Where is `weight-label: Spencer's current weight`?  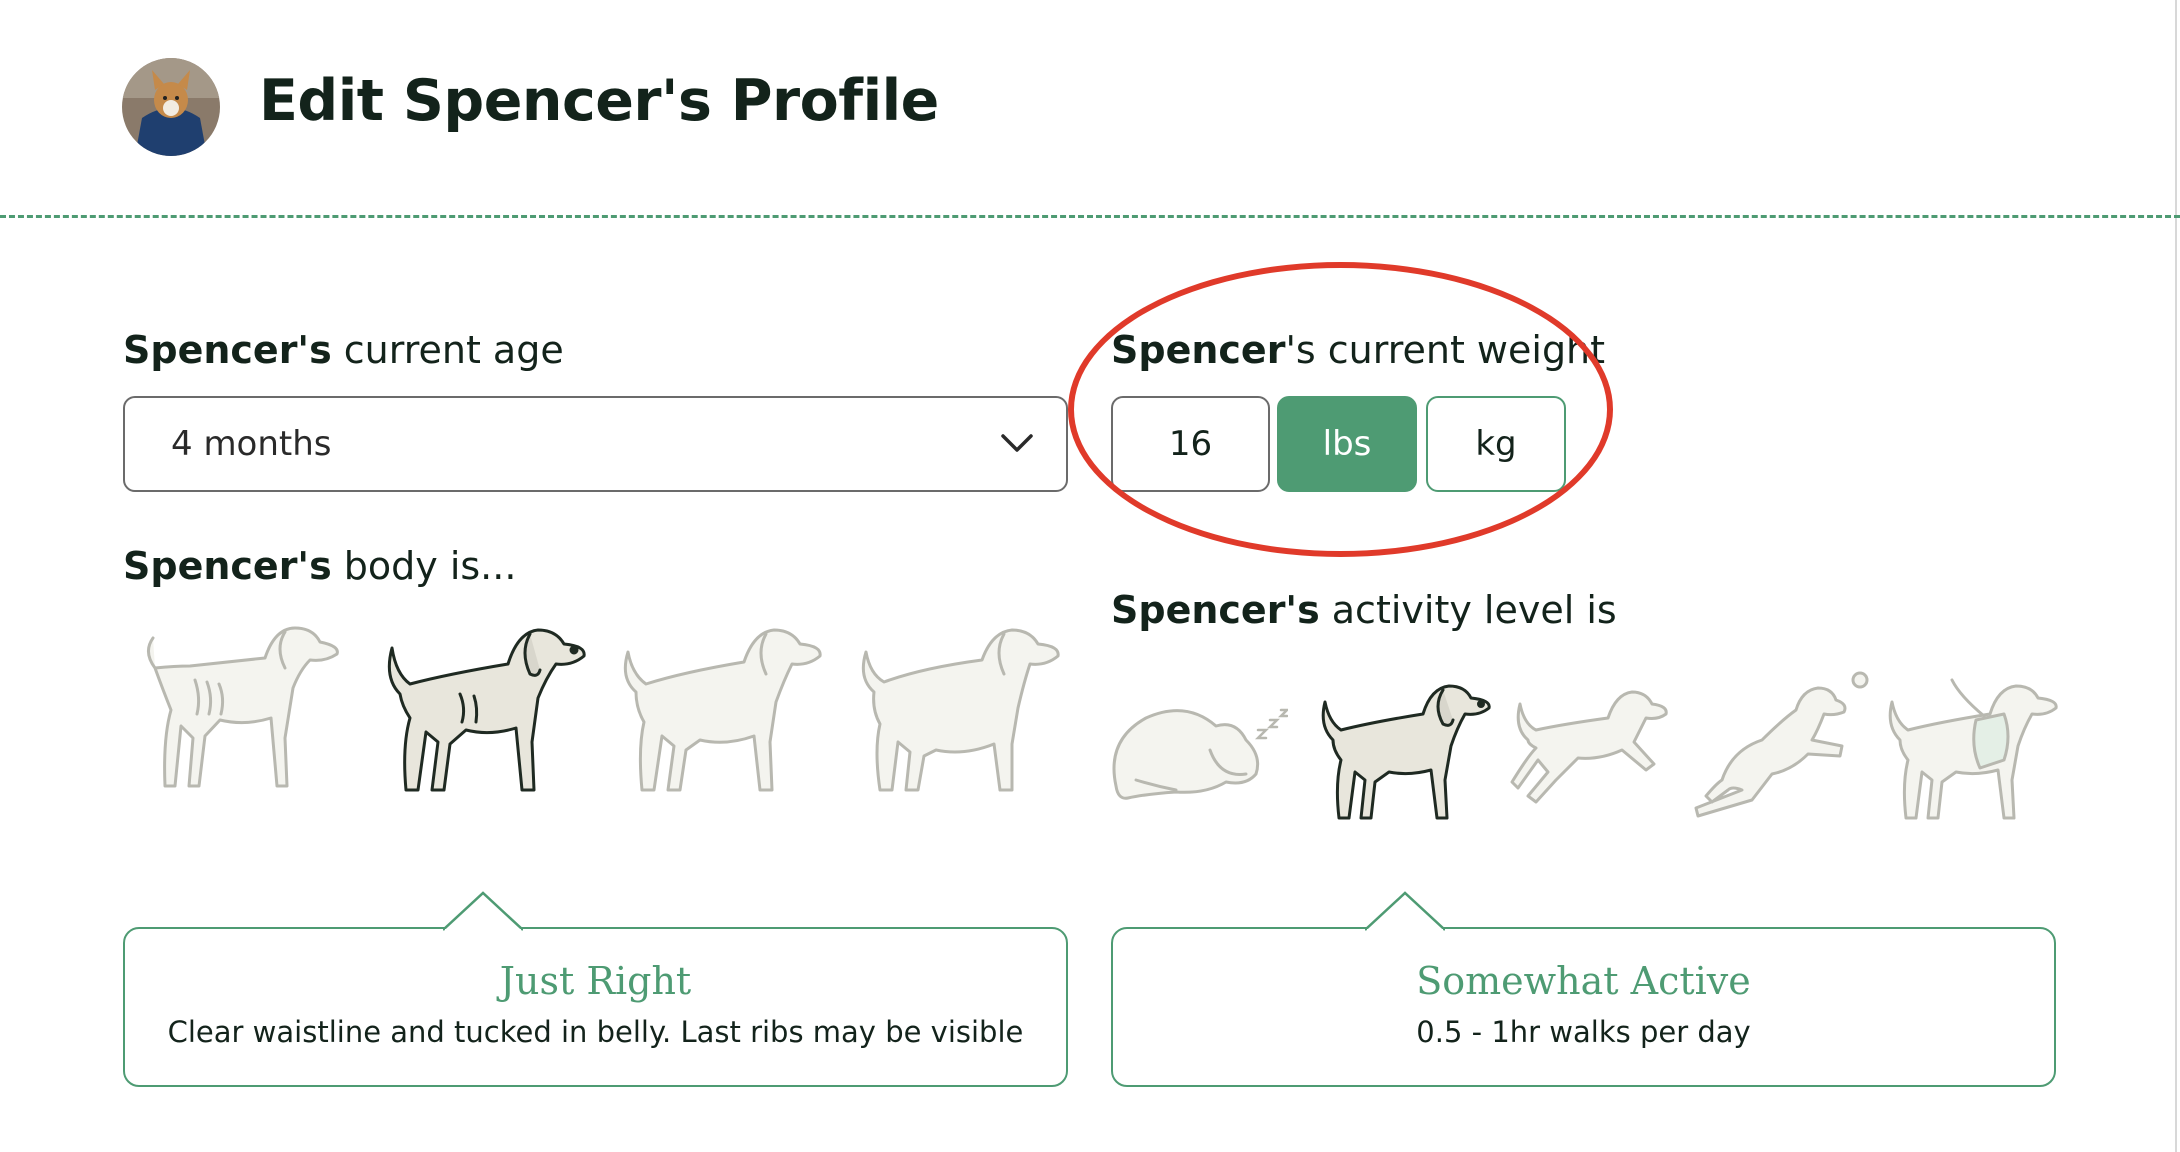
weight-label: Spencer's current weight is located at coordinates (1358, 350).